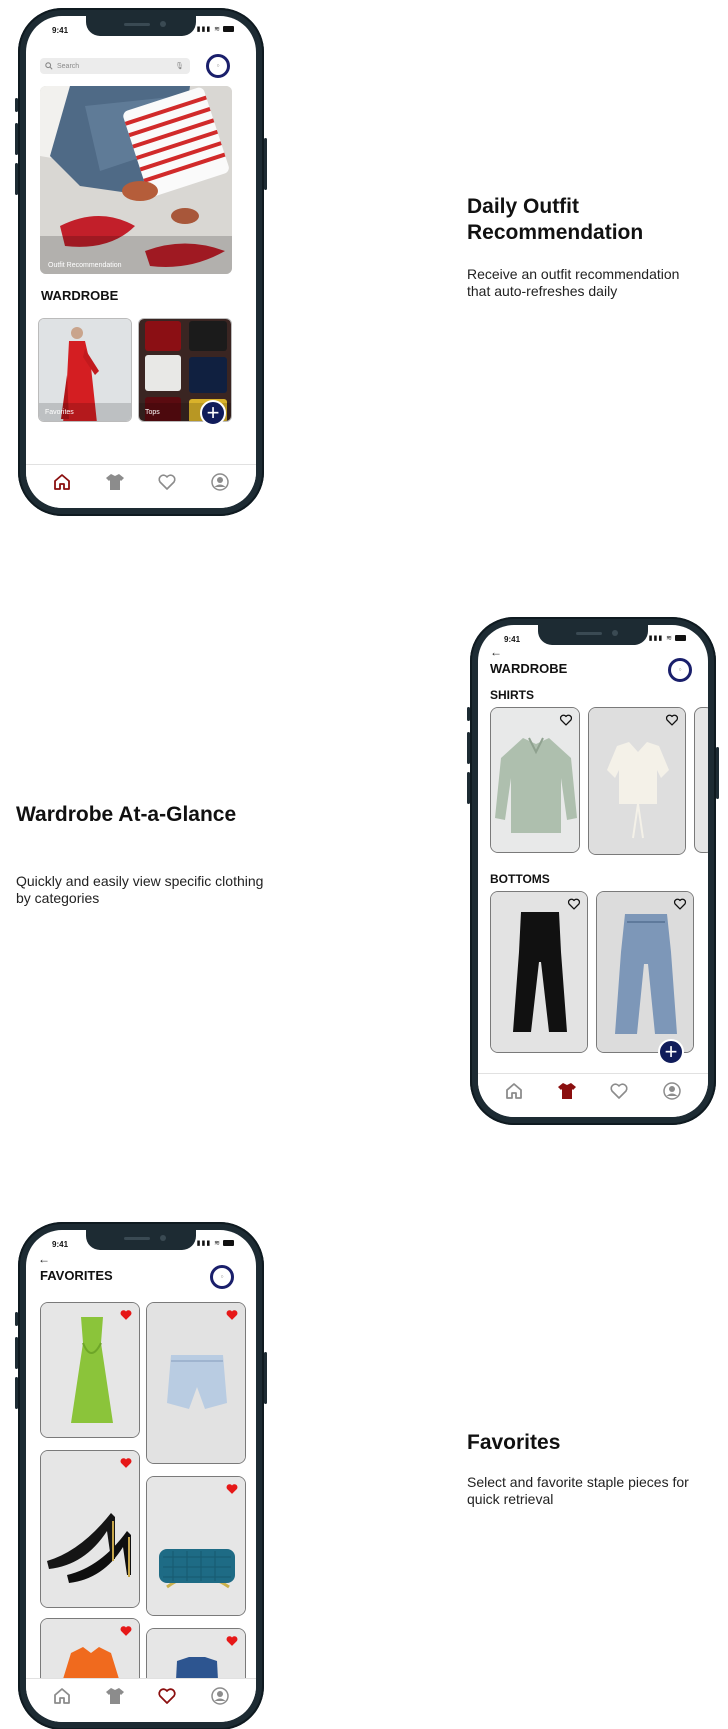  What do you see at coordinates (49, 66) in the screenshot?
I see `search-icon` at bounding box center [49, 66].